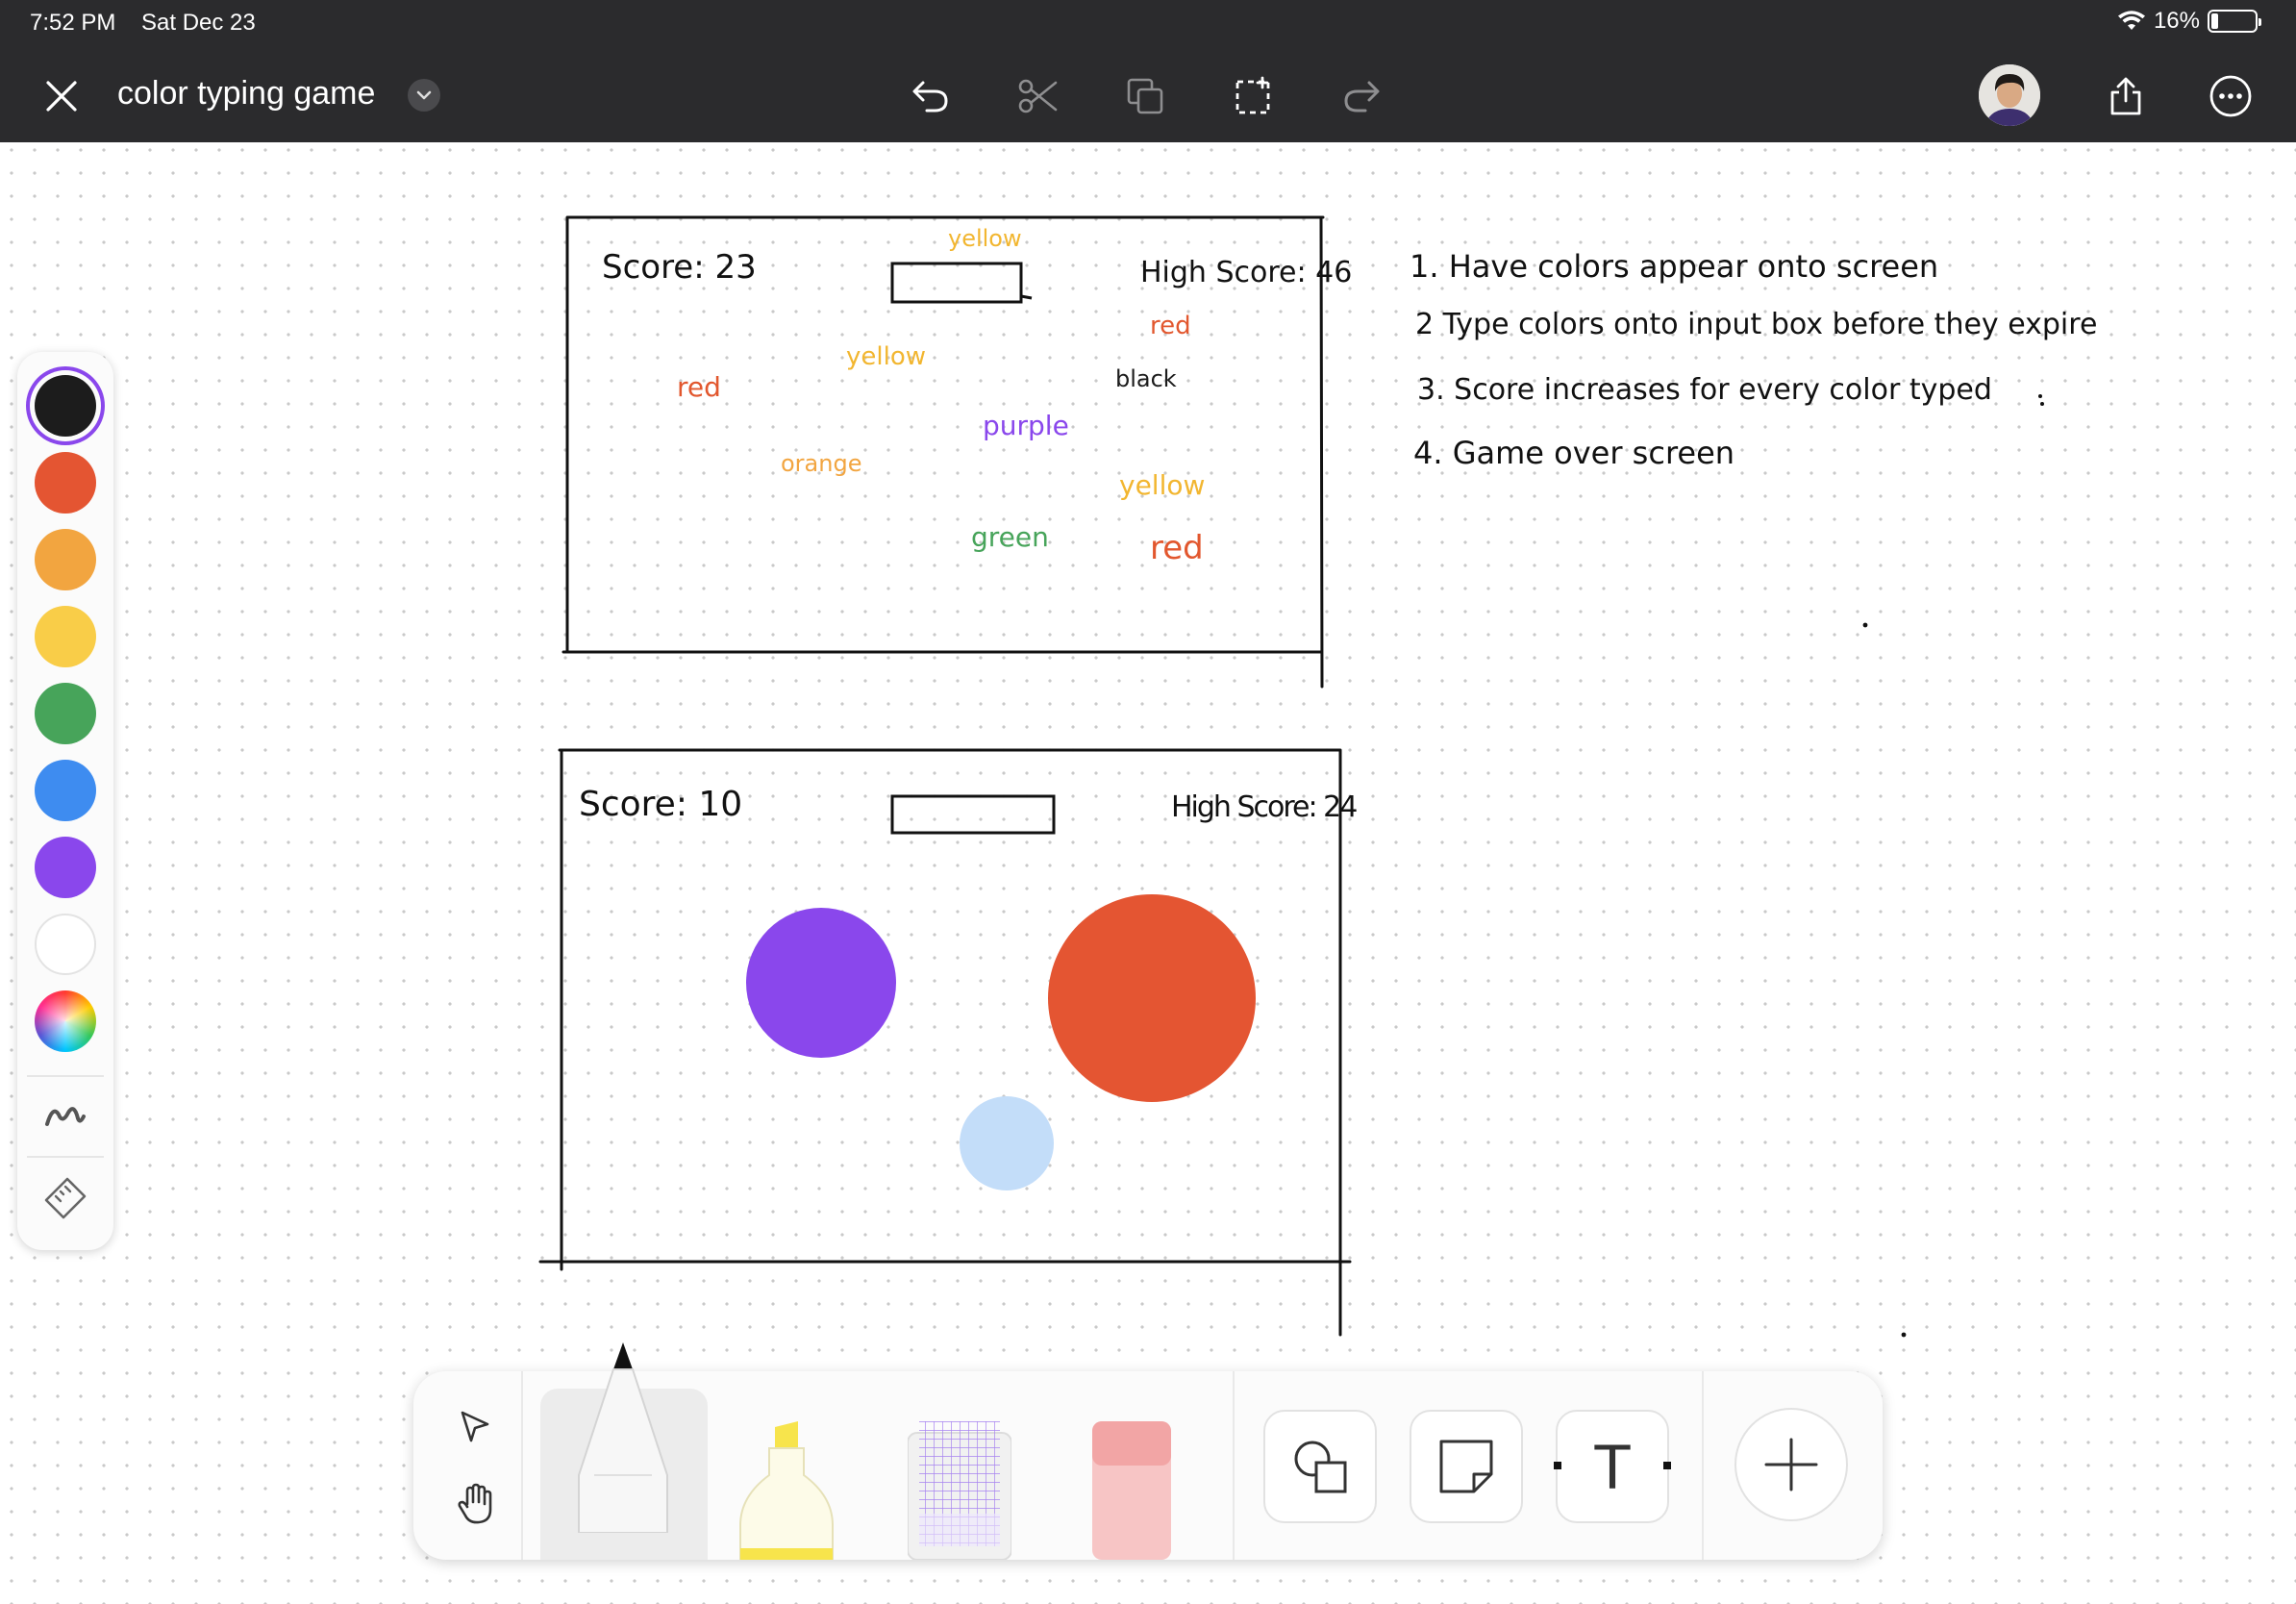  I want to click on color-swatch-green, so click(65, 713).